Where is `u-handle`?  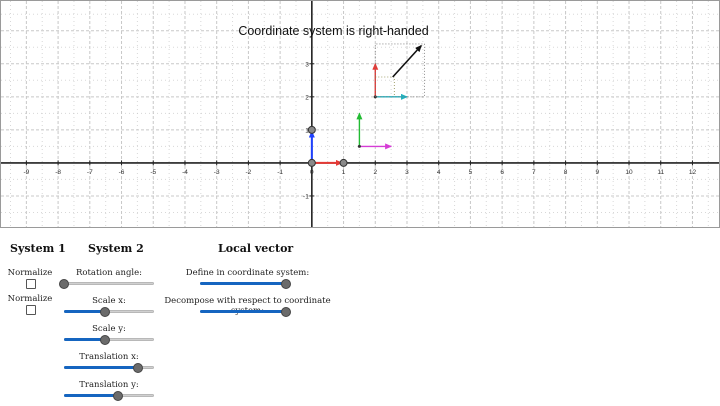
u-handle is located at coordinates (343, 162).